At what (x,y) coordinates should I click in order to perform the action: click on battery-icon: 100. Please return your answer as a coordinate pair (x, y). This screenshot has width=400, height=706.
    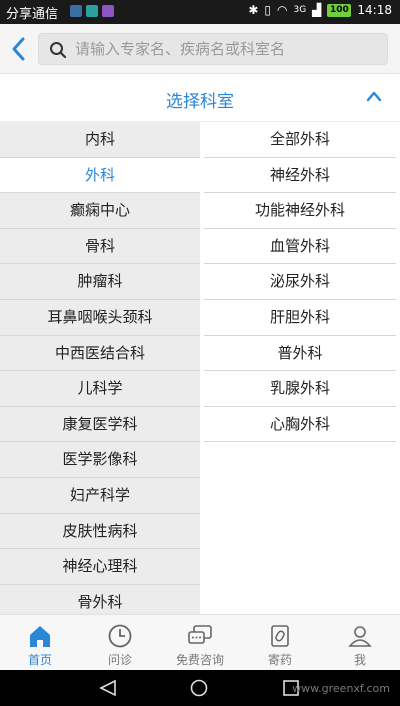
    Looking at the image, I should click on (339, 10).